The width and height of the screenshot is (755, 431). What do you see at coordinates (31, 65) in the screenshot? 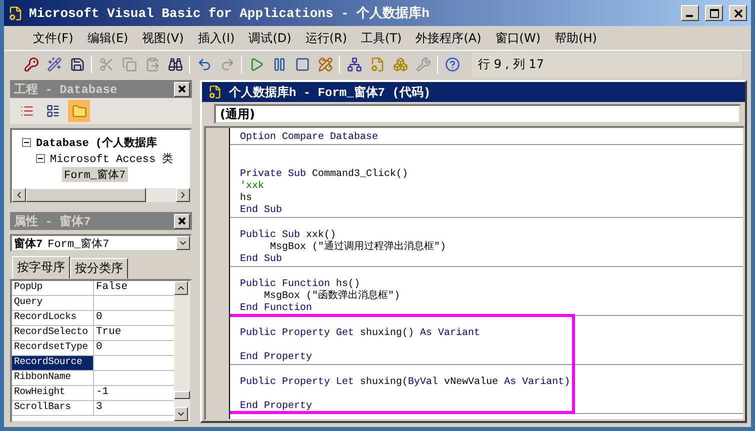
I see `key-icon` at bounding box center [31, 65].